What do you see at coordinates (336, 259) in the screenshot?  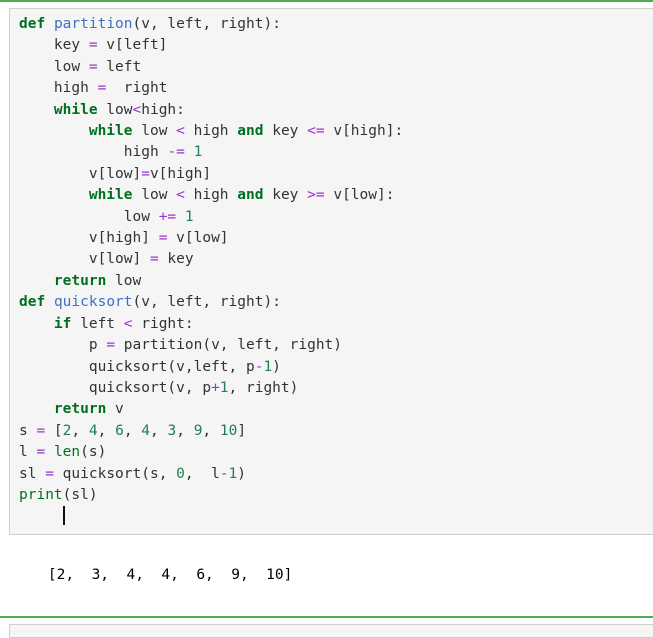 I see `code-line: v[low] = key` at bounding box center [336, 259].